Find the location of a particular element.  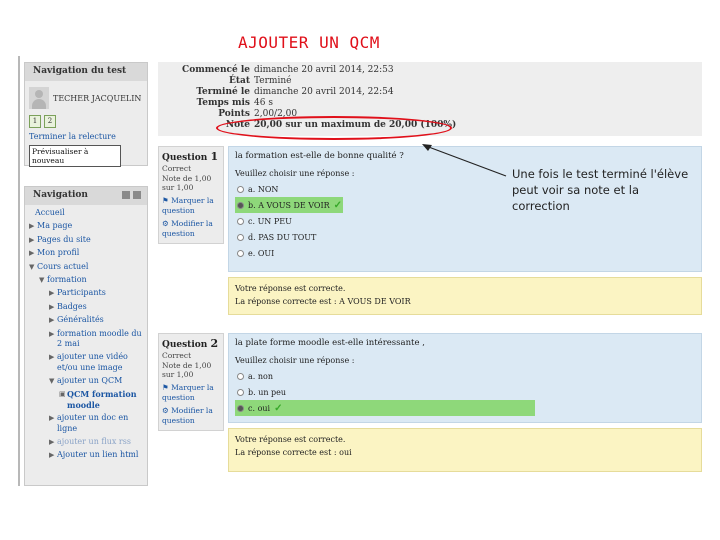

callout-arrow is located at coordinates (464, 160).